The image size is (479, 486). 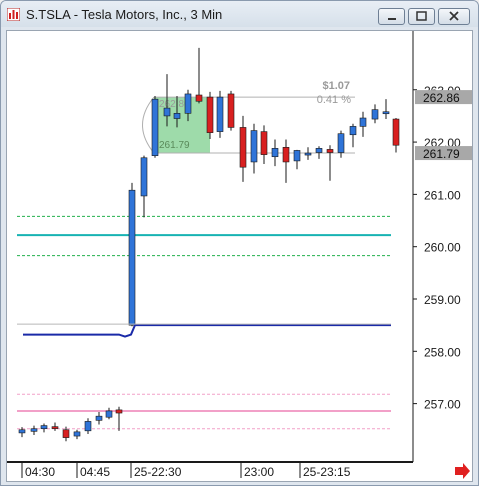 What do you see at coordinates (442, 405) in the screenshot?
I see `y-tick-label: 257.00` at bounding box center [442, 405].